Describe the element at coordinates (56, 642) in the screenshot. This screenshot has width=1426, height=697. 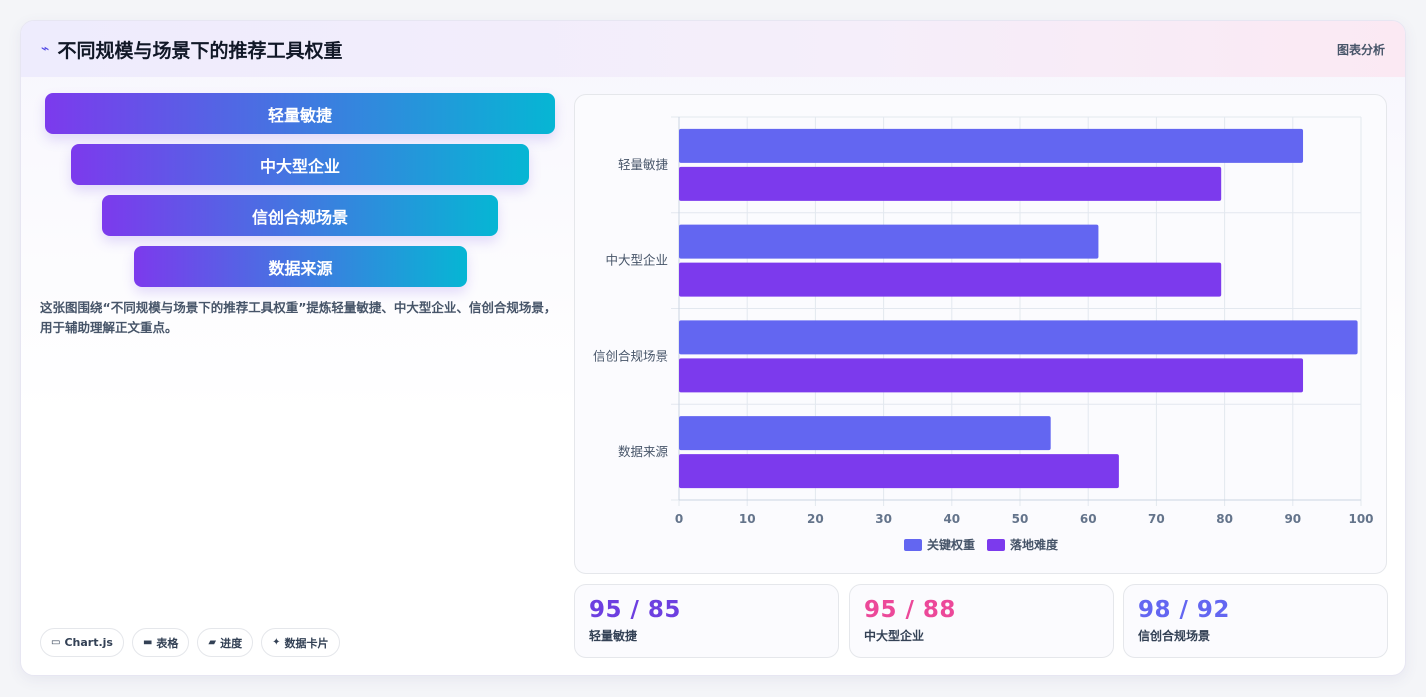
I see `window-icon: ▭` at that location.